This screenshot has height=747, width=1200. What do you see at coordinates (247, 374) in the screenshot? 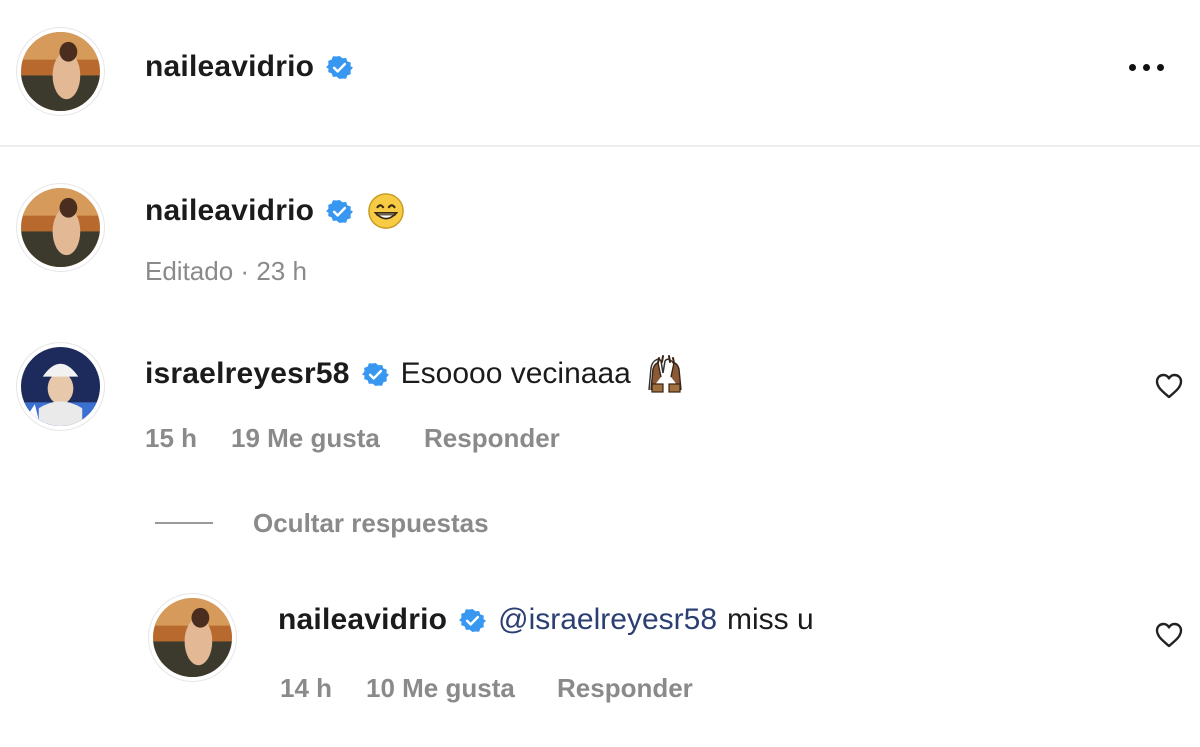
I see `comment-username: israelreyesr58` at bounding box center [247, 374].